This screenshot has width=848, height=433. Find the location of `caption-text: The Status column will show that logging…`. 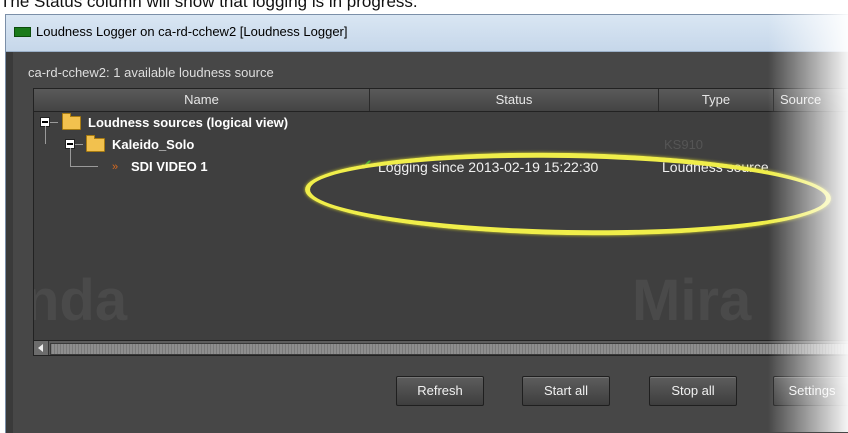

caption-text: The Status column will show that logging… is located at coordinates (209, 5).